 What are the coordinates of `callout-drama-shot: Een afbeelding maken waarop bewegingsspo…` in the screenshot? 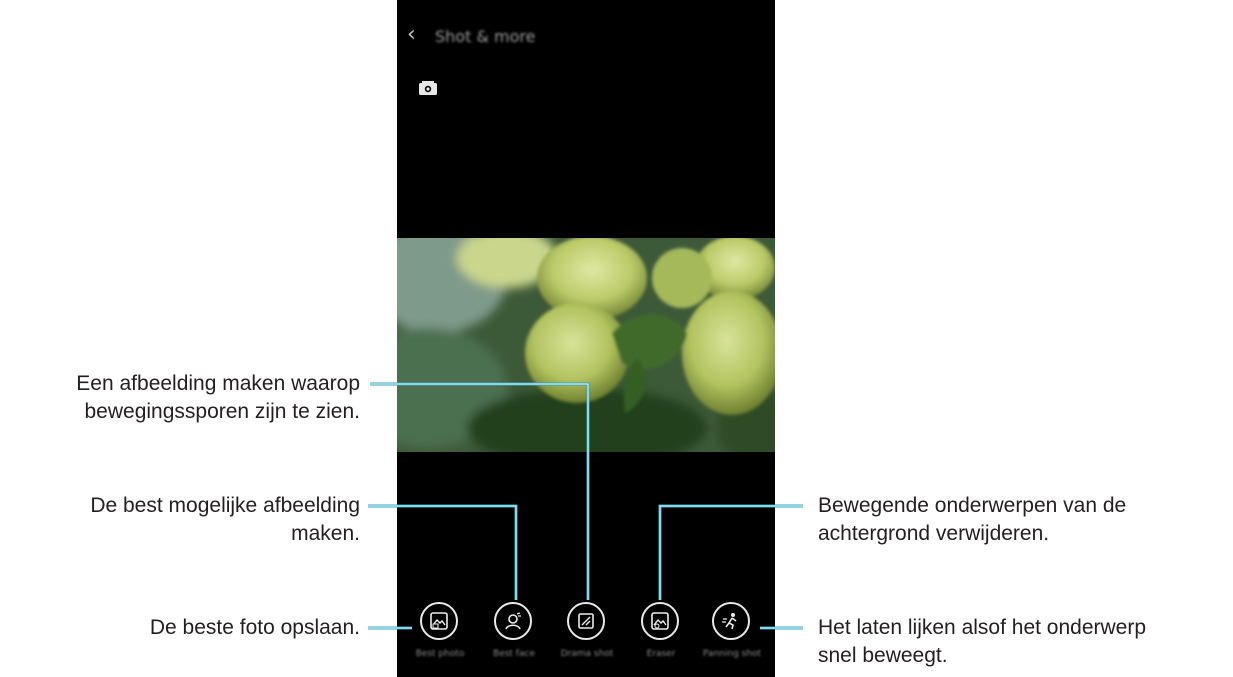 It's located at (218, 397).